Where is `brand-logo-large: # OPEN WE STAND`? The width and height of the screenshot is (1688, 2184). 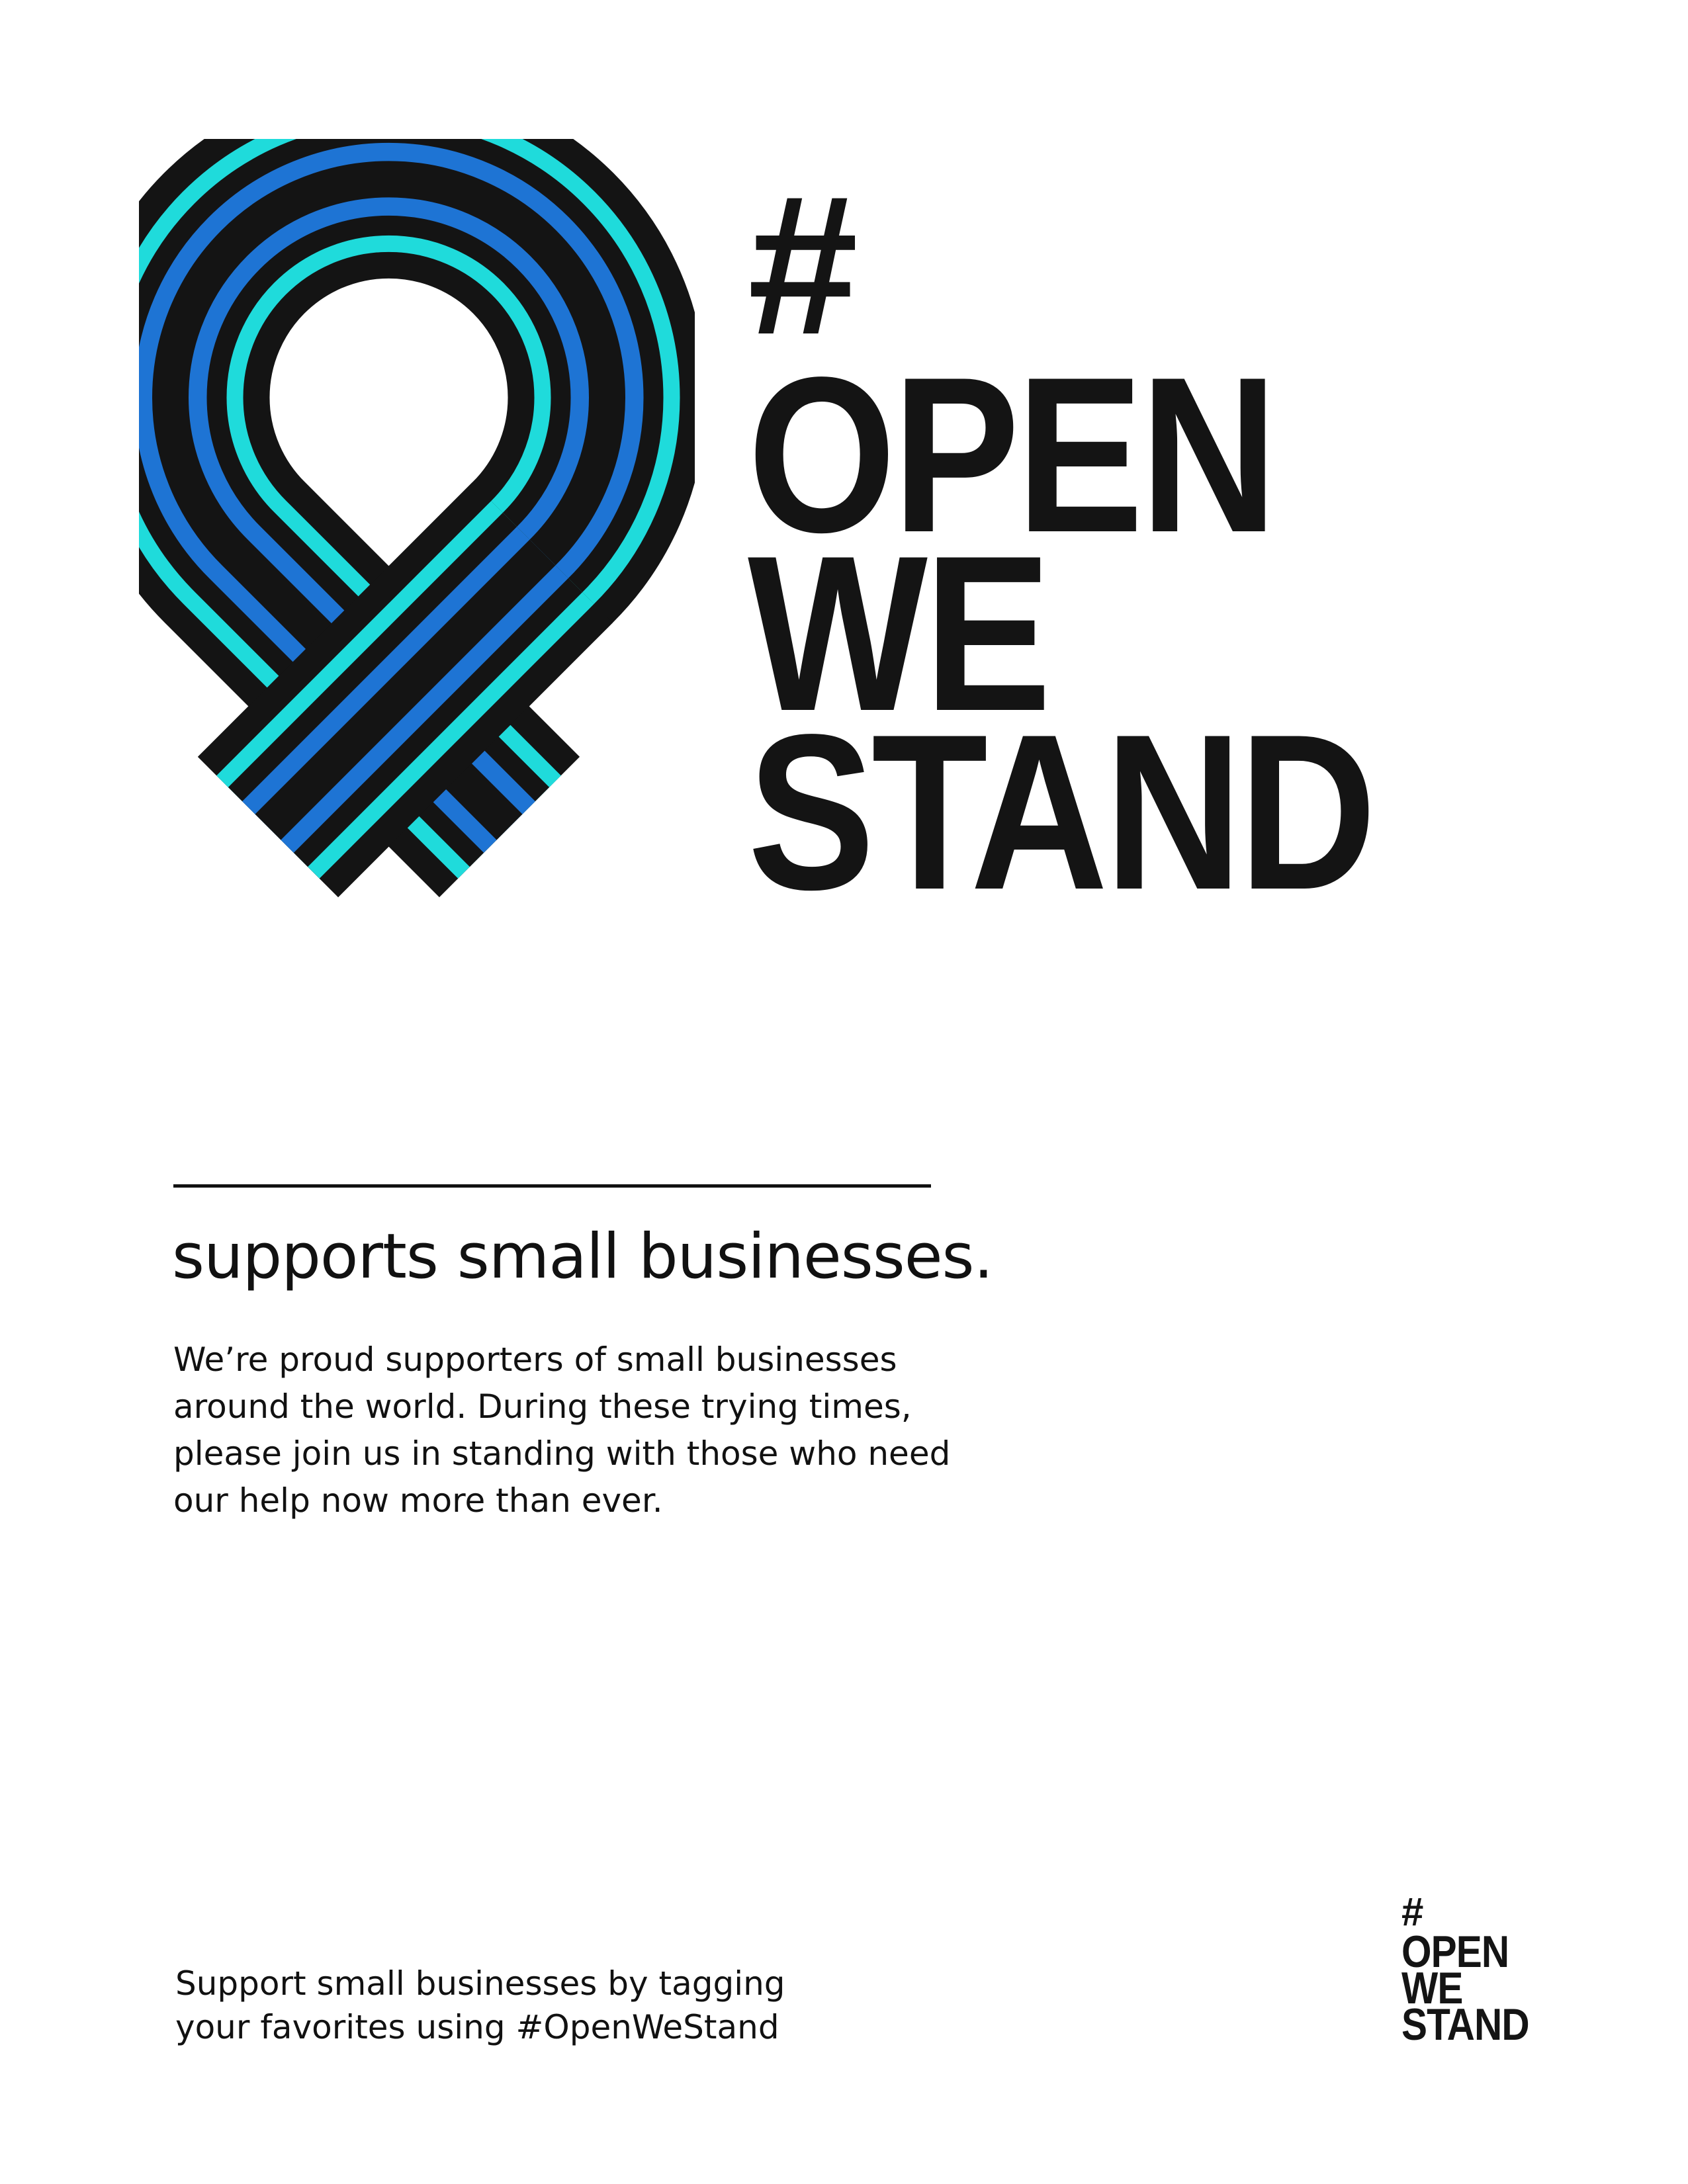
brand-logo-large: # OPEN WE STAND is located at coordinates (1062, 545).